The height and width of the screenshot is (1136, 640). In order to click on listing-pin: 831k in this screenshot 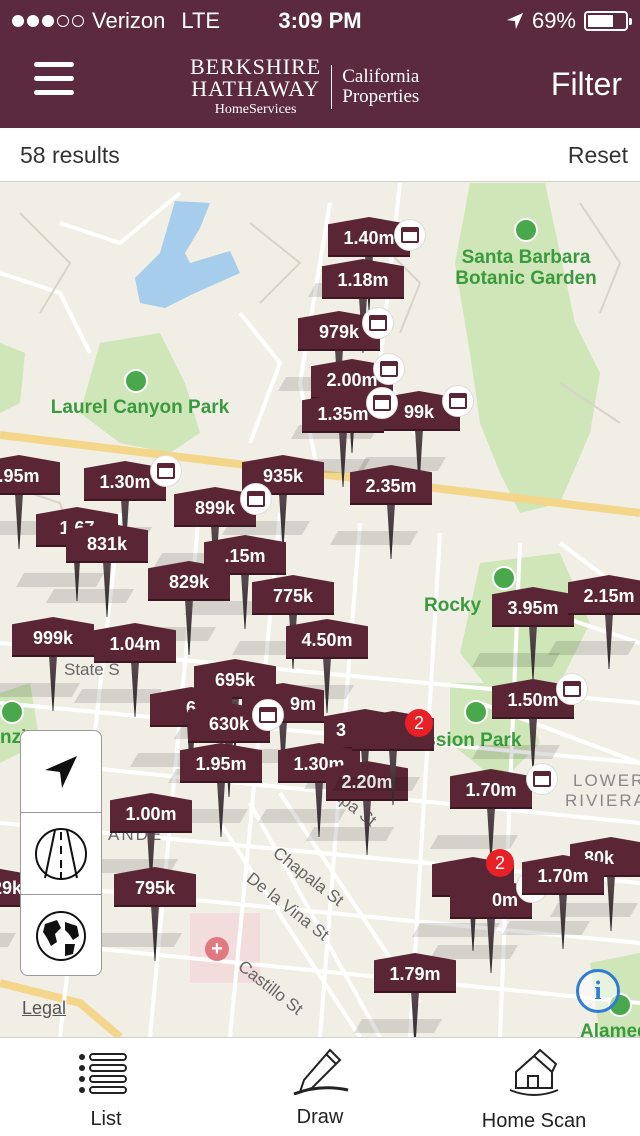, I will do `click(96, 571)`.